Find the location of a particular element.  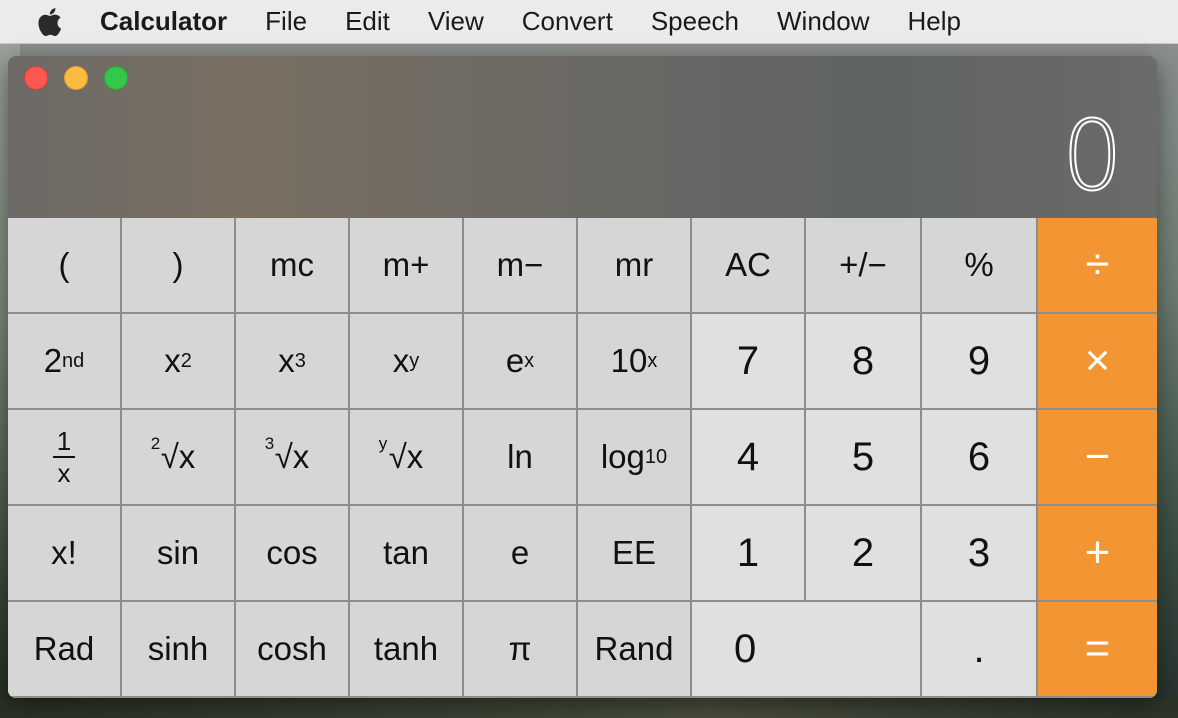

subtract-key: − is located at coordinates (1097, 458).